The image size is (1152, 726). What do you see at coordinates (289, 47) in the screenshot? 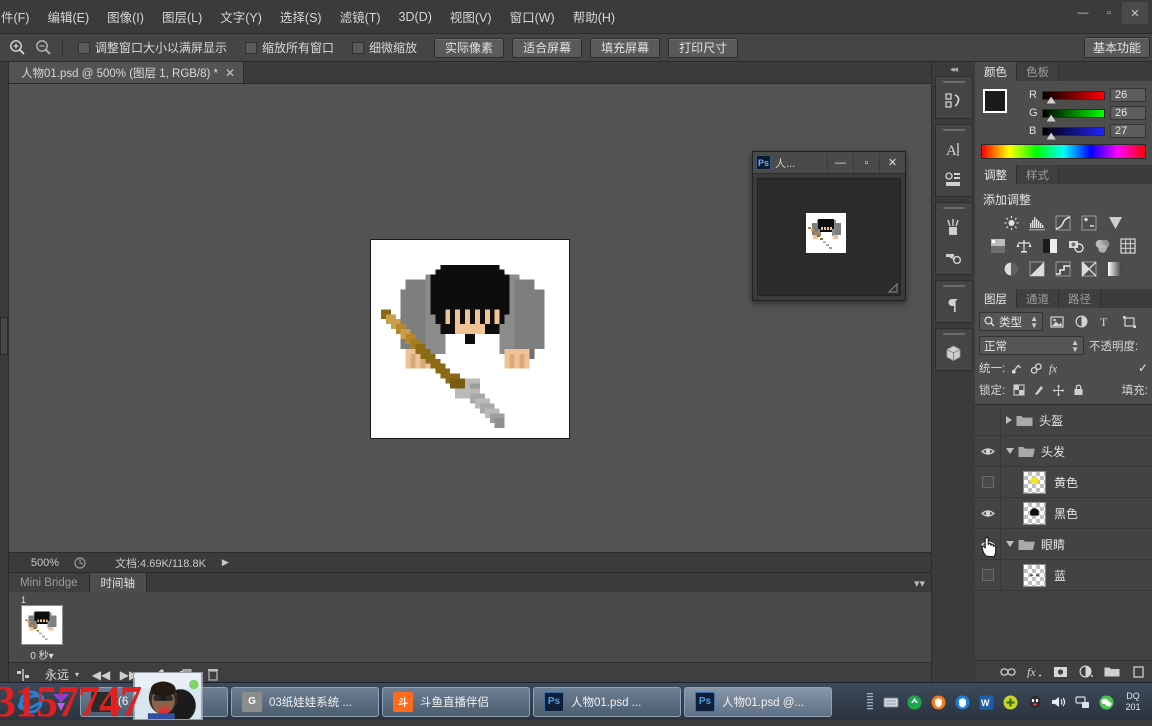
I see `checkbox-zoom-all-windows: 缩放所有窗口` at bounding box center [289, 47].